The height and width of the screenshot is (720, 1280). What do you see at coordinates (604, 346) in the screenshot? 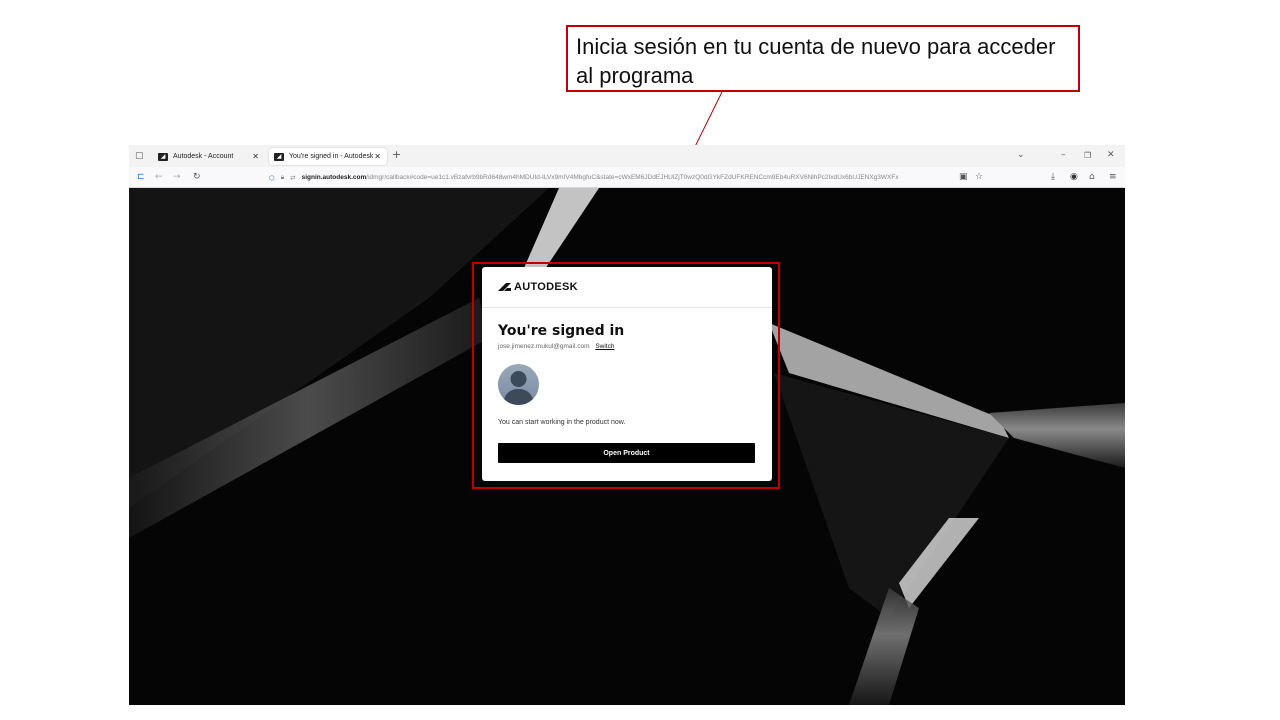
I see `switch-account-link: Switch` at bounding box center [604, 346].